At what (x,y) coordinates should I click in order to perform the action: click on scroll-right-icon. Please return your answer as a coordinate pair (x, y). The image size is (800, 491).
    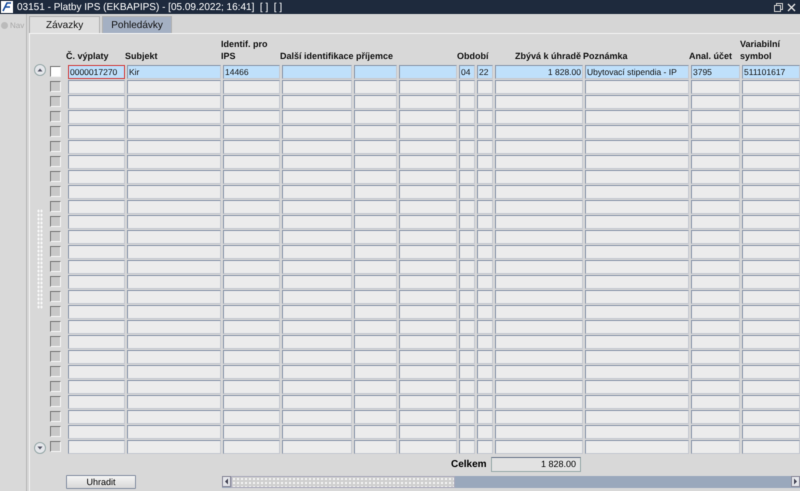
    Looking at the image, I should click on (795, 481).